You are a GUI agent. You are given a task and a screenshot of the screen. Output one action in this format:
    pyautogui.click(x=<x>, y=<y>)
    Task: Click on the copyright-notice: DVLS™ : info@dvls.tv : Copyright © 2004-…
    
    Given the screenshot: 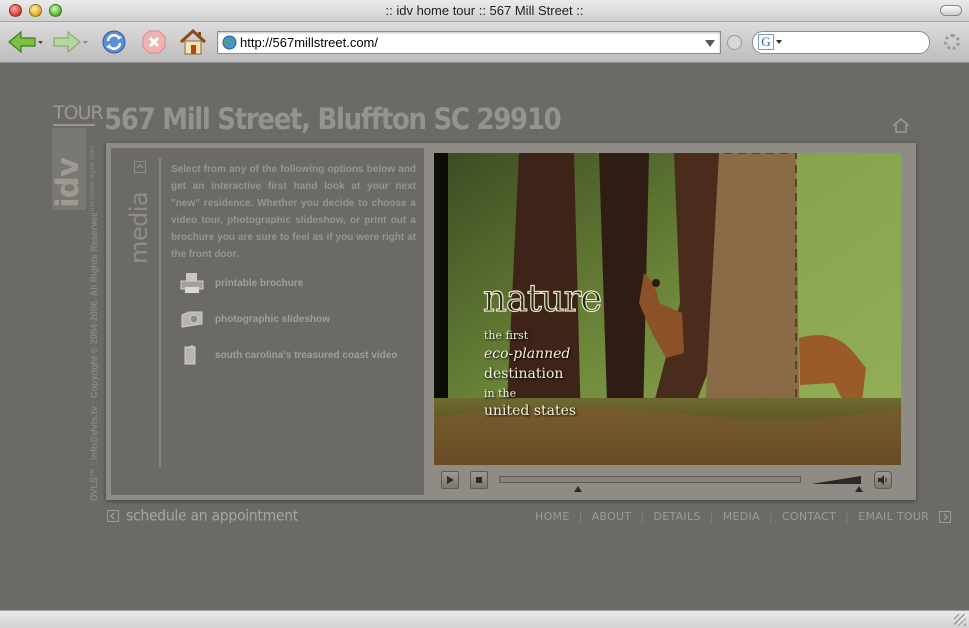 What is the action you would take?
    pyautogui.click(x=94, y=357)
    